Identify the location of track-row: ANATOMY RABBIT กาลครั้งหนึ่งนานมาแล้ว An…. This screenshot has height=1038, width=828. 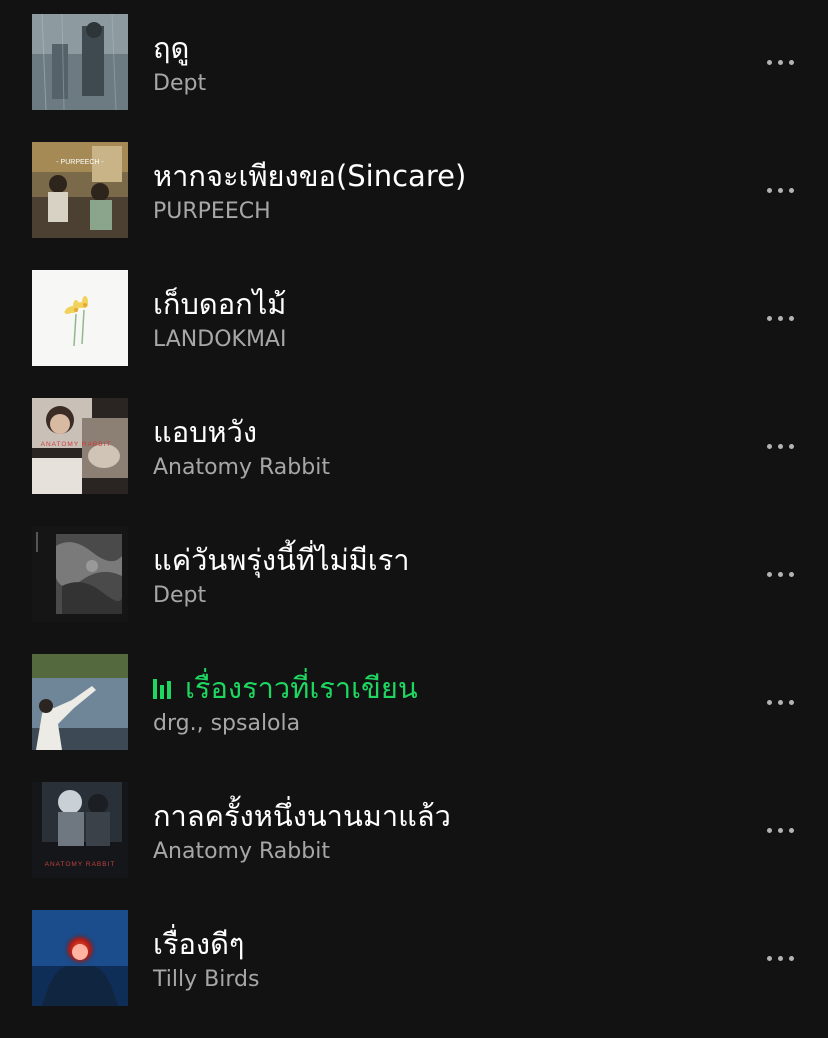
(414, 846).